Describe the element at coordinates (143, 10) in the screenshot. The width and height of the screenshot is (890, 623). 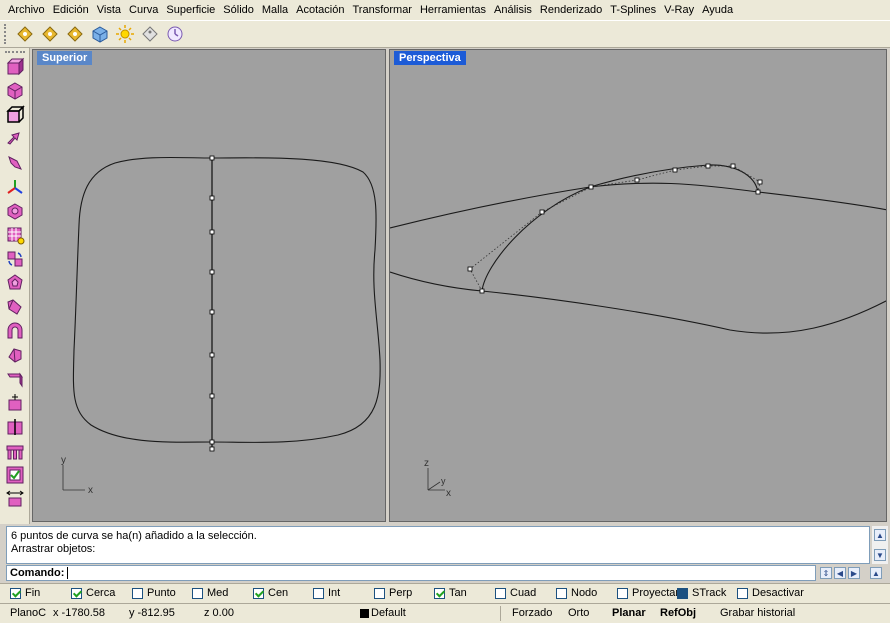
I see `menu-curva: Curva` at that location.